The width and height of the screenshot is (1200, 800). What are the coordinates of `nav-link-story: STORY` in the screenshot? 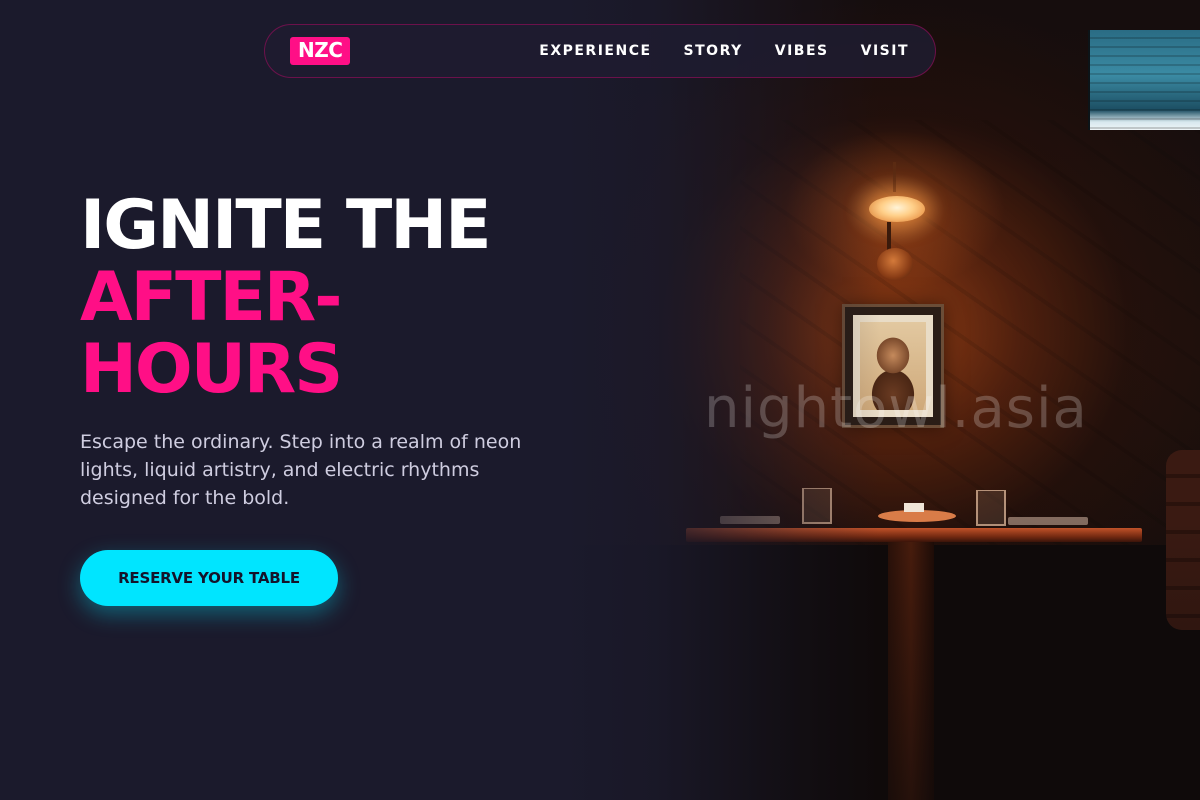 It's located at (713, 51).